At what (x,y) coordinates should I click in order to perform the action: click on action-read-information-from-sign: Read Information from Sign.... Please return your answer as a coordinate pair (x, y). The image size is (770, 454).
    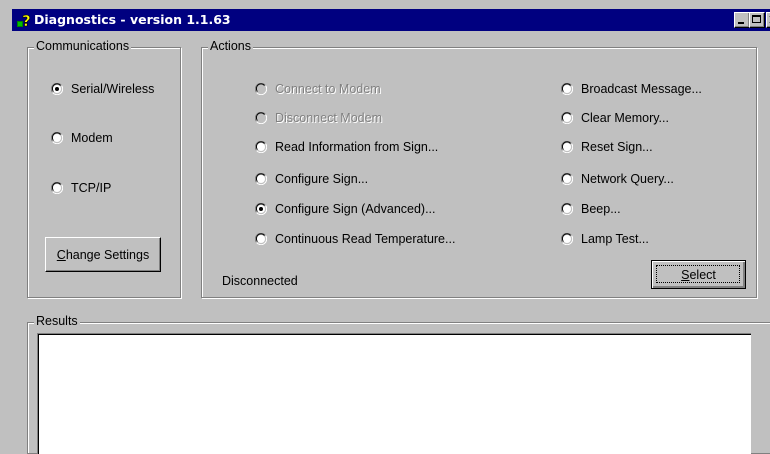
    Looking at the image, I should click on (346, 147).